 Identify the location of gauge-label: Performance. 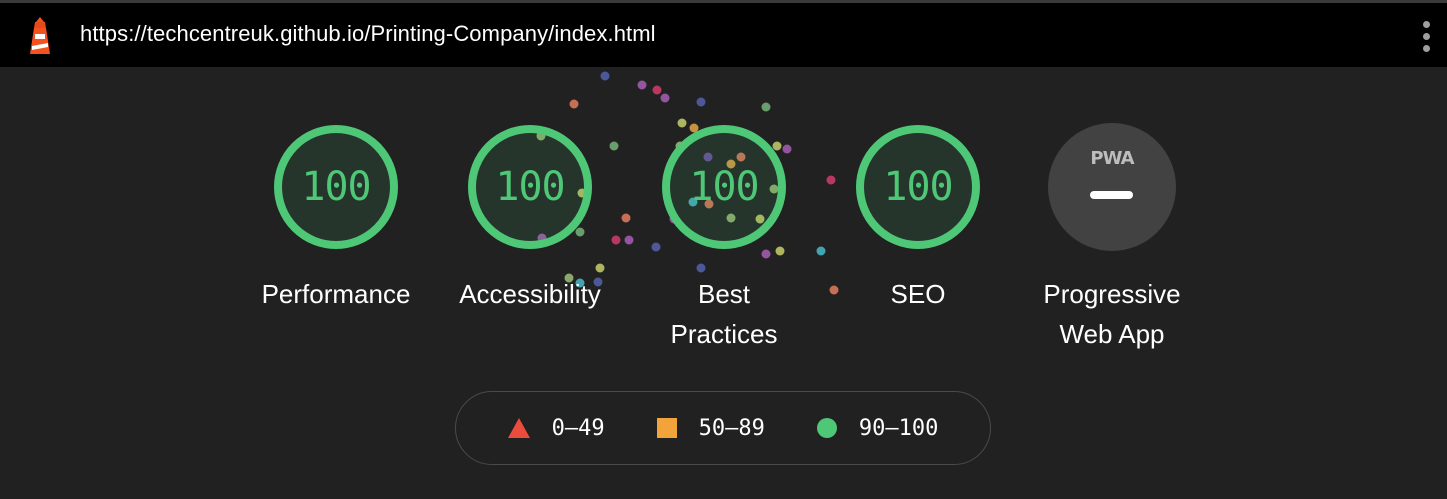
(336, 294).